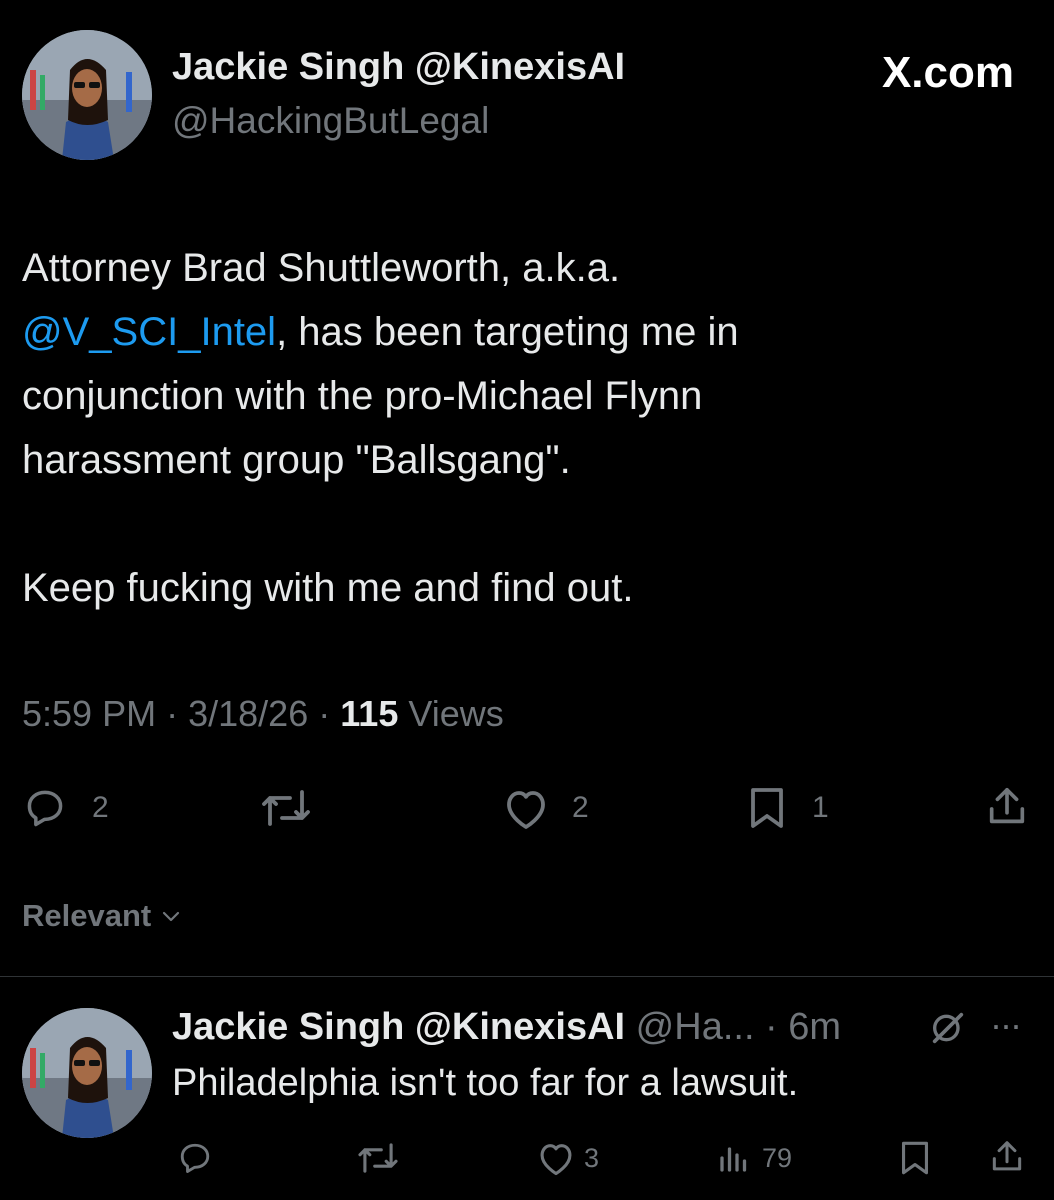 Image resolution: width=1054 pixels, height=1200 pixels. I want to click on share-button, so click(1007, 807).